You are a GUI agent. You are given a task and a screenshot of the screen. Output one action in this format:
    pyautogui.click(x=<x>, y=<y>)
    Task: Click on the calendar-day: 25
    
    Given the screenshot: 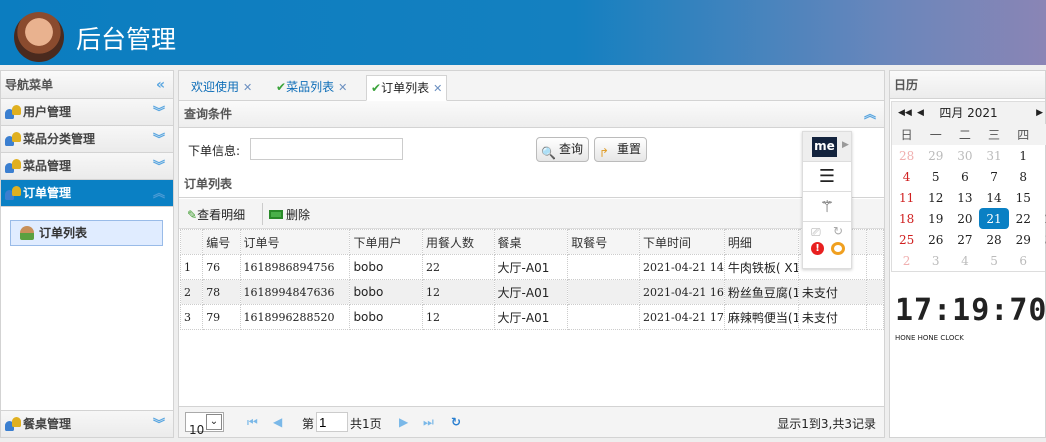 What is the action you would take?
    pyautogui.click(x=906, y=239)
    